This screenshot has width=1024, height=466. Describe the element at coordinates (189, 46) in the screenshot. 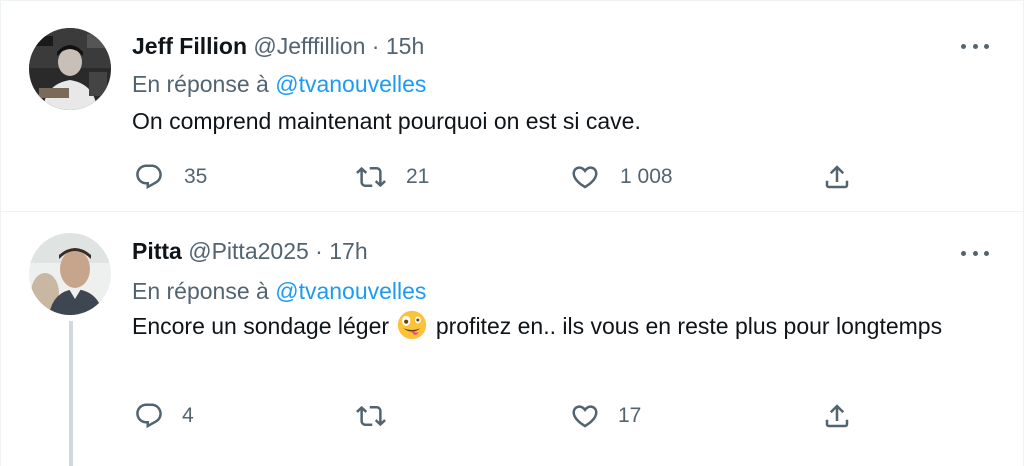

I see `display-name: Jeff Fillion` at that location.